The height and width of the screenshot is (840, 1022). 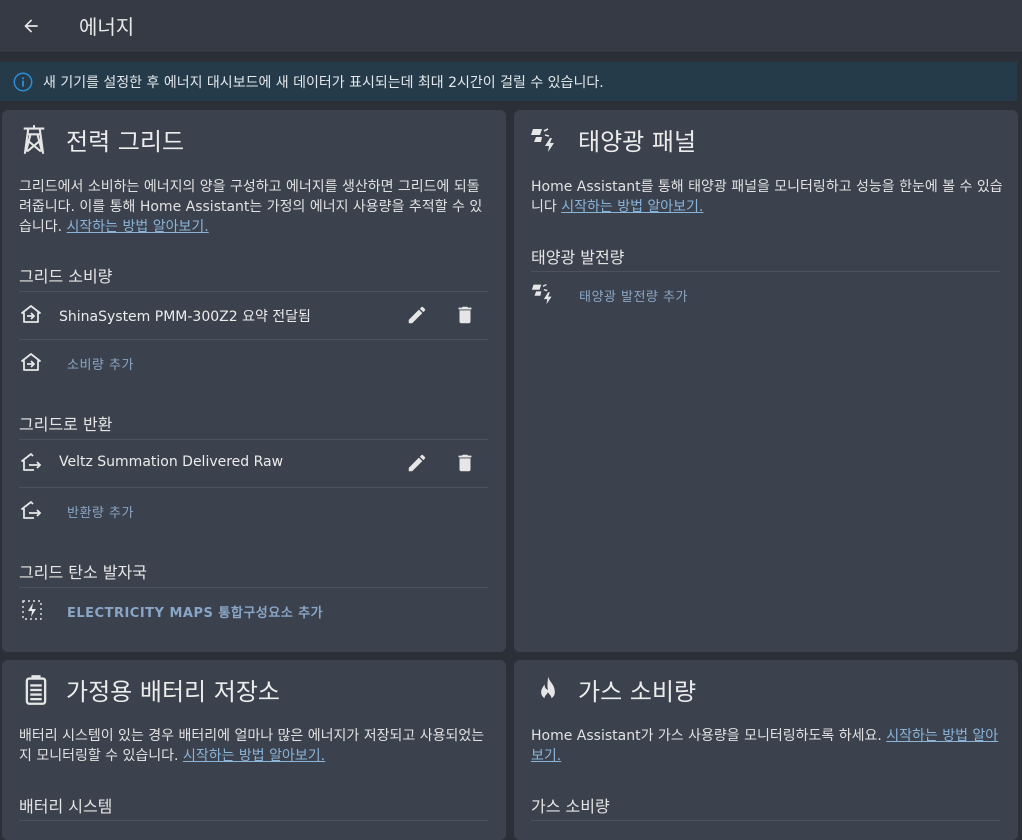 I want to click on fire-icon, so click(x=548, y=689).